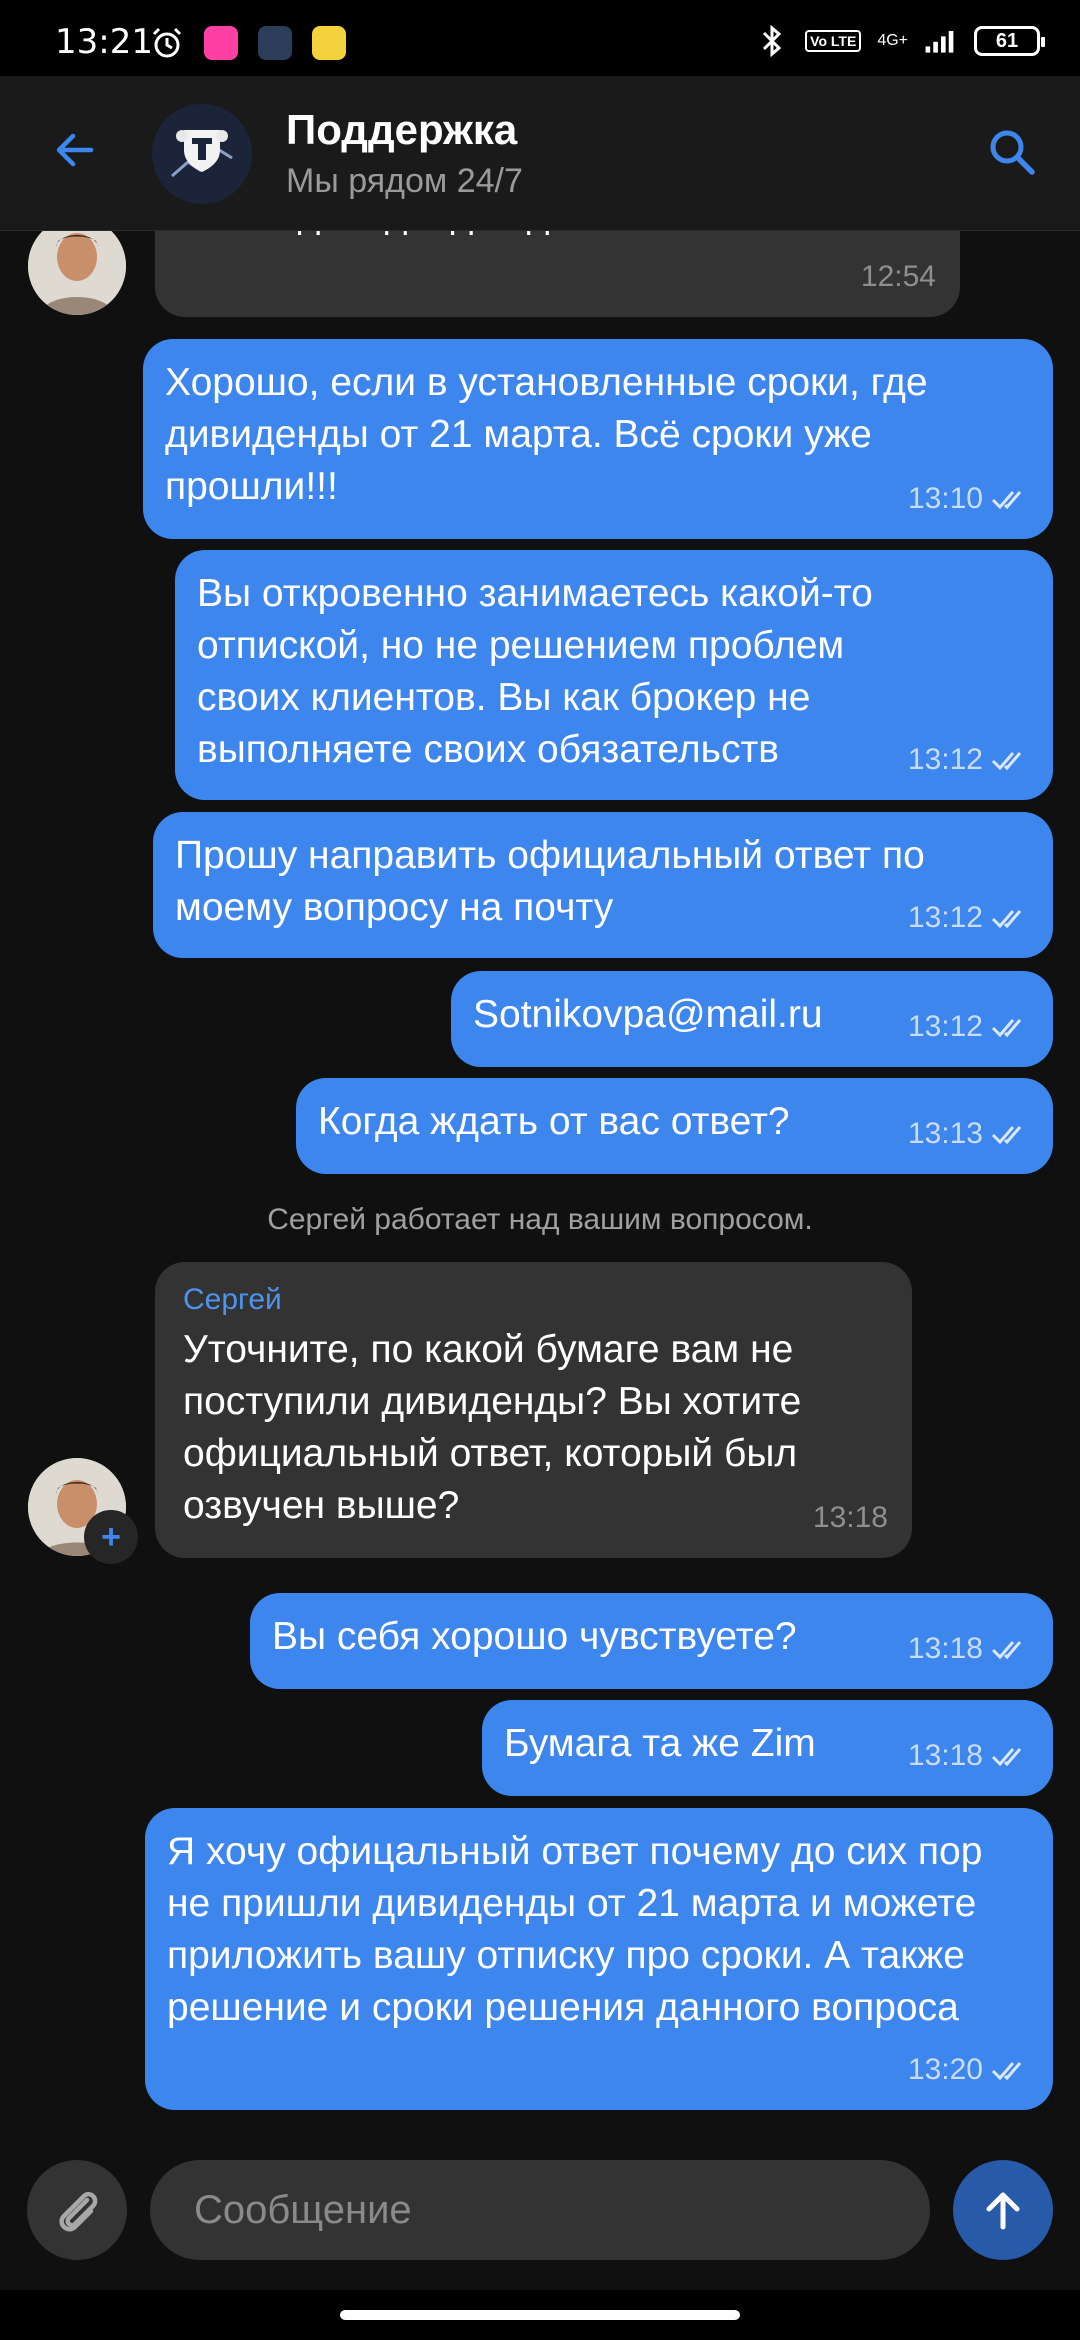 This screenshot has height=2340, width=1080. What do you see at coordinates (557, 274) in the screenshot?
I see `message-bubble-incoming: плата дивидендов данной компании 12:54` at bounding box center [557, 274].